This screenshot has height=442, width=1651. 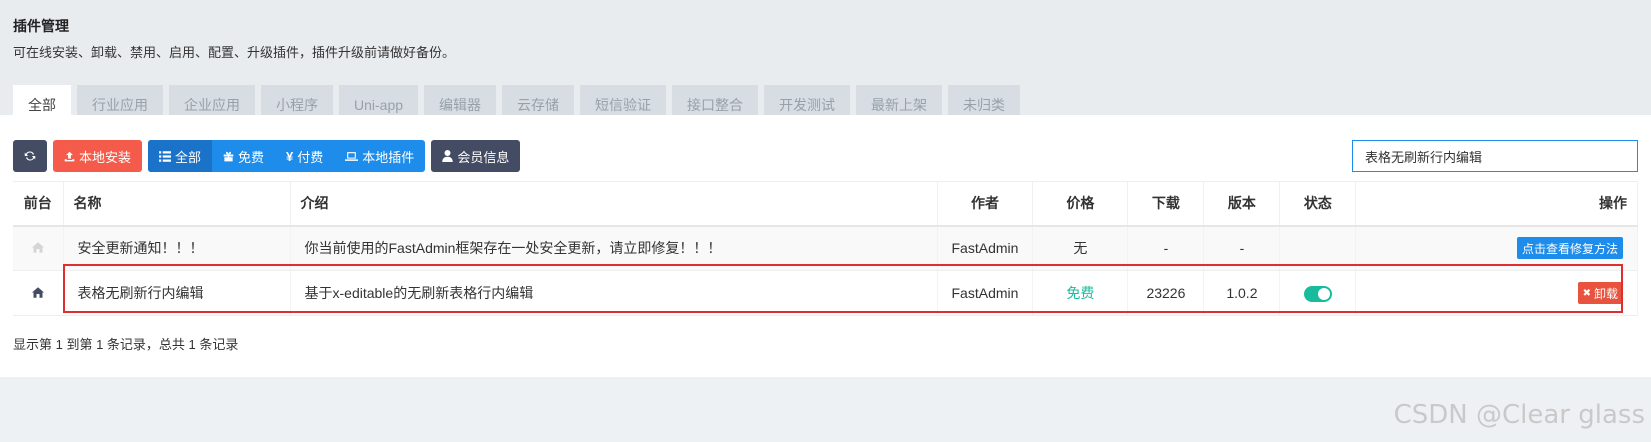 I want to click on filter-all-label: 全部, so click(x=188, y=157).